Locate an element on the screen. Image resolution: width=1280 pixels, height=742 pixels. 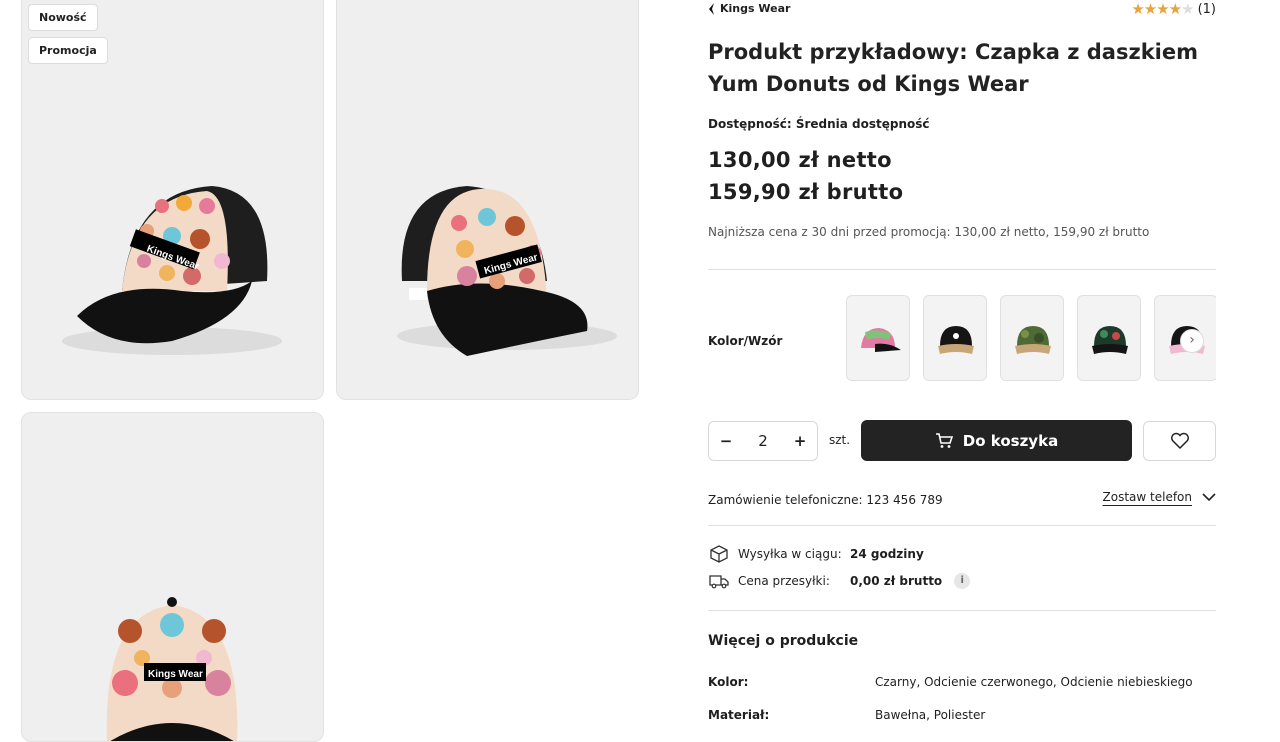
badge-new: Nowość is located at coordinates (63, 17).